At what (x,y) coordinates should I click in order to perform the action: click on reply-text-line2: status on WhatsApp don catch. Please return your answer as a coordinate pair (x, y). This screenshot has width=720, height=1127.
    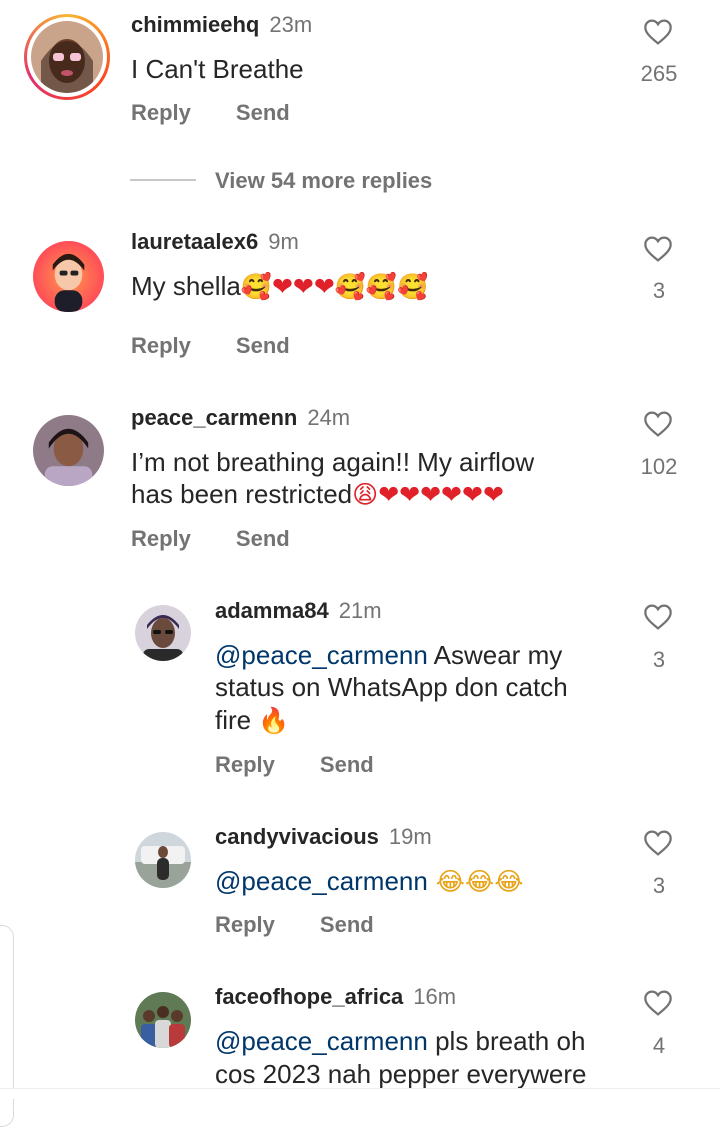
    Looking at the image, I should click on (391, 687).